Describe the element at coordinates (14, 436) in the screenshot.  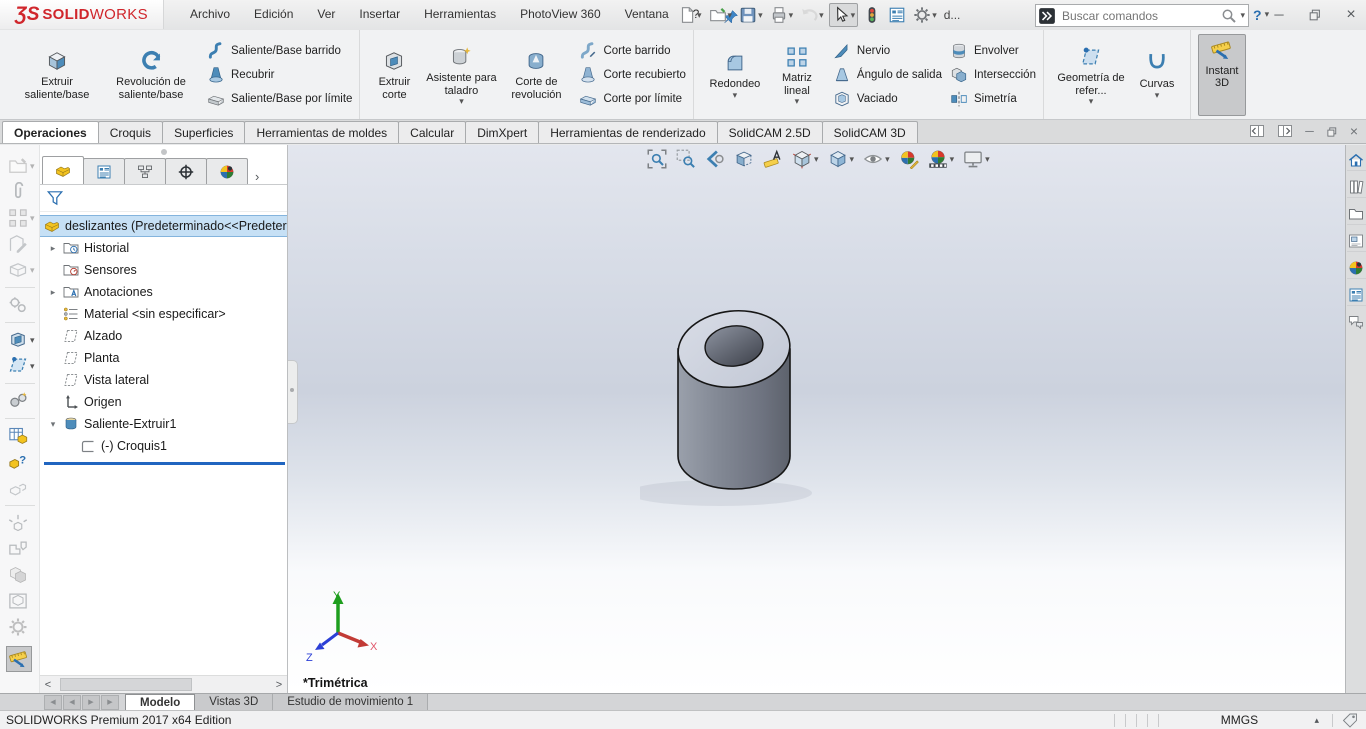
I see `design-table-button` at that location.